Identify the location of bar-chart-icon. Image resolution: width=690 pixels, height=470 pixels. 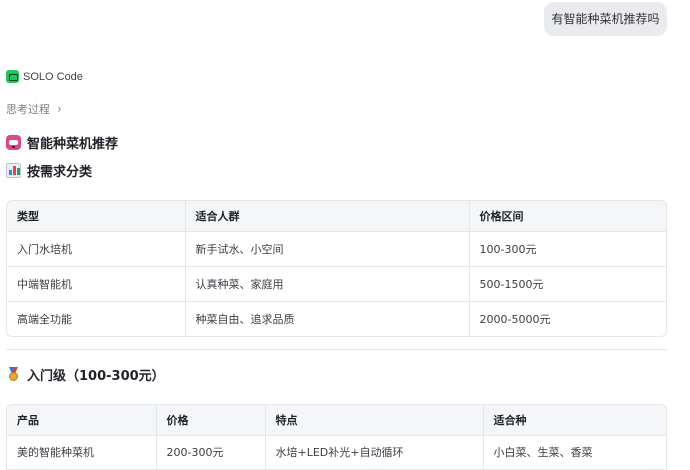
(13, 170).